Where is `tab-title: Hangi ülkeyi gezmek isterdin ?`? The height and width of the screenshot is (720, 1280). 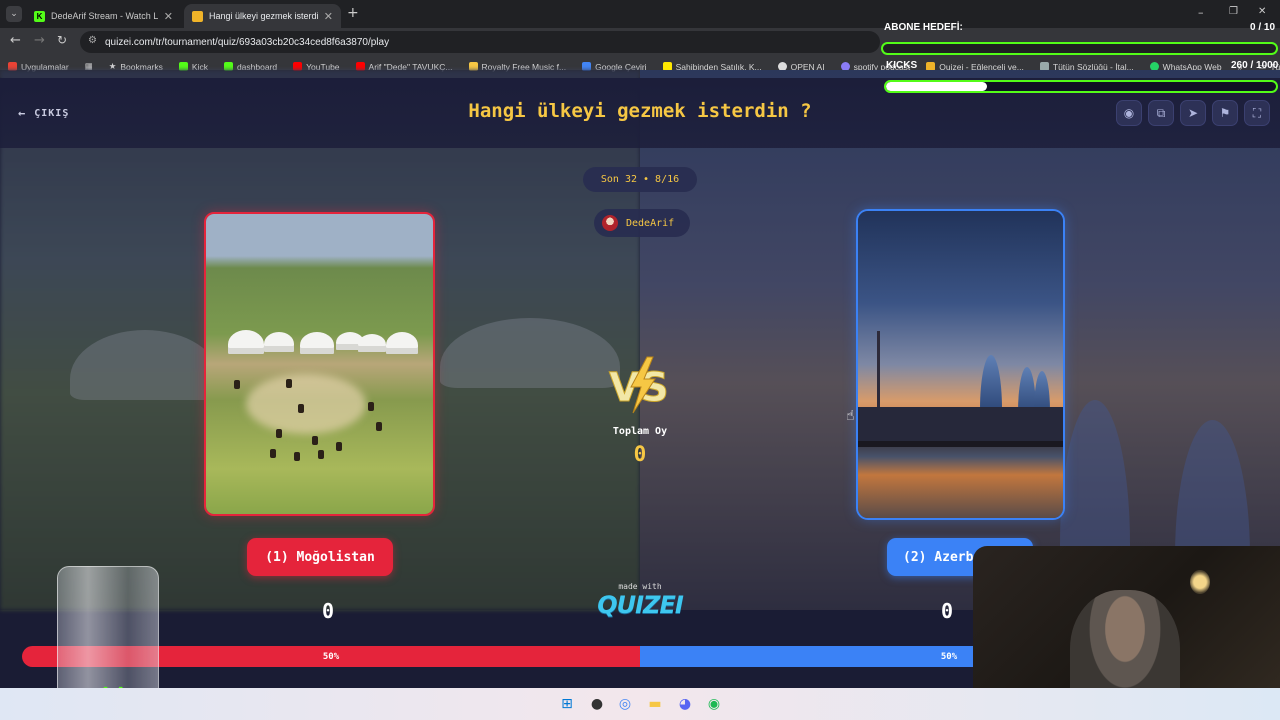
tab-title: Hangi ülkeyi gezmek isterdin ? is located at coordinates (263, 16).